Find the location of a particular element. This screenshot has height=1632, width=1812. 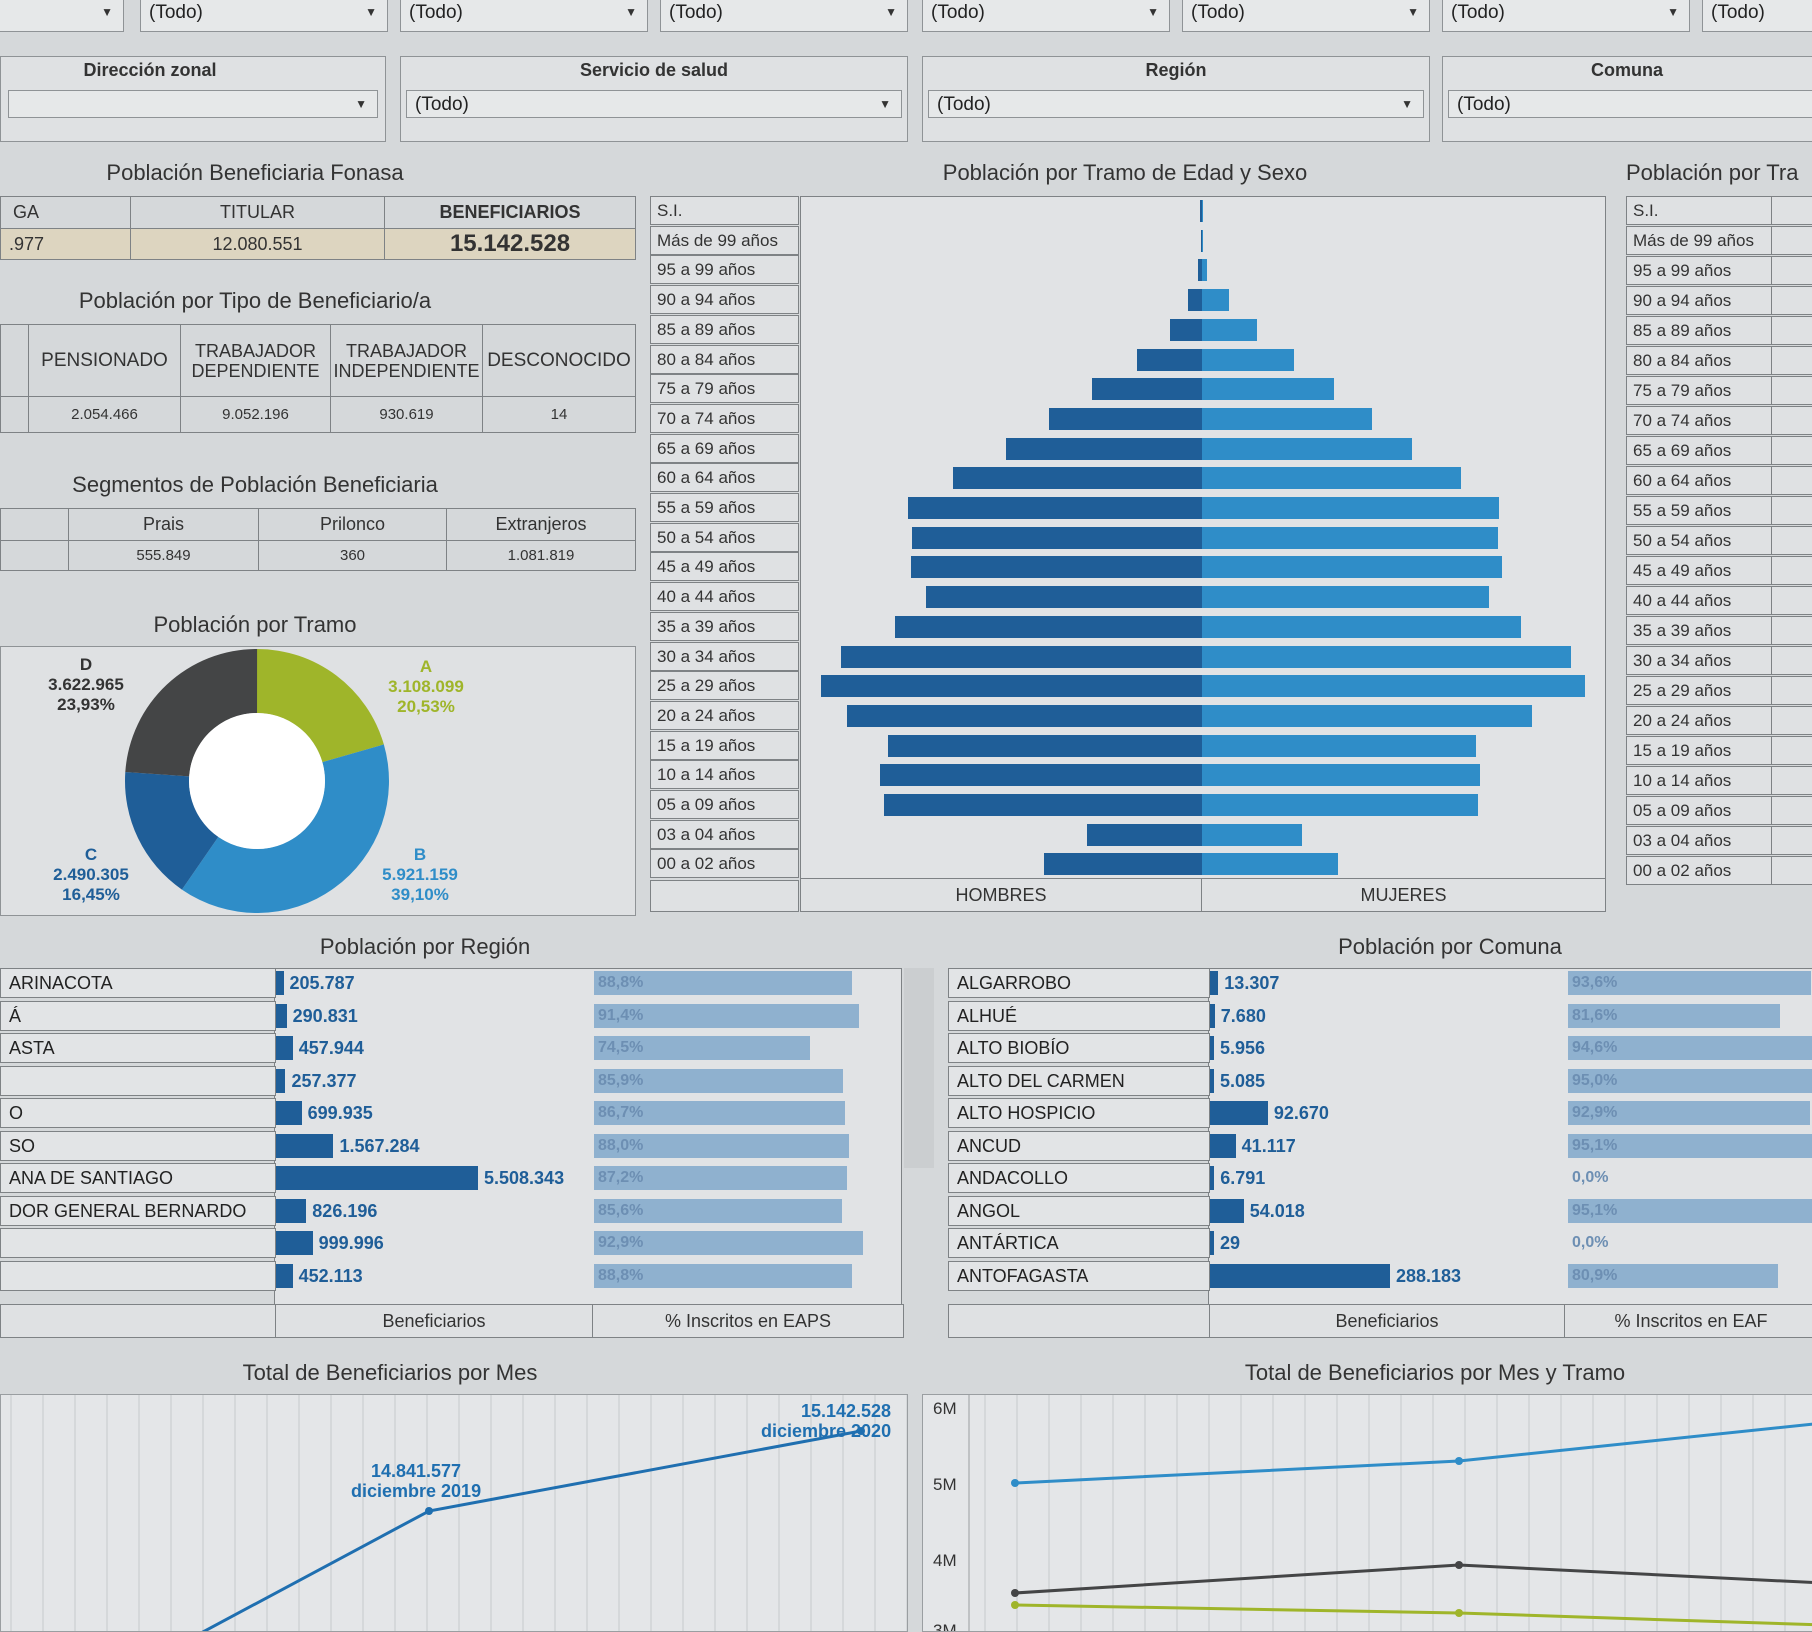

row-label: ALGARROBO is located at coordinates (1079, 983).